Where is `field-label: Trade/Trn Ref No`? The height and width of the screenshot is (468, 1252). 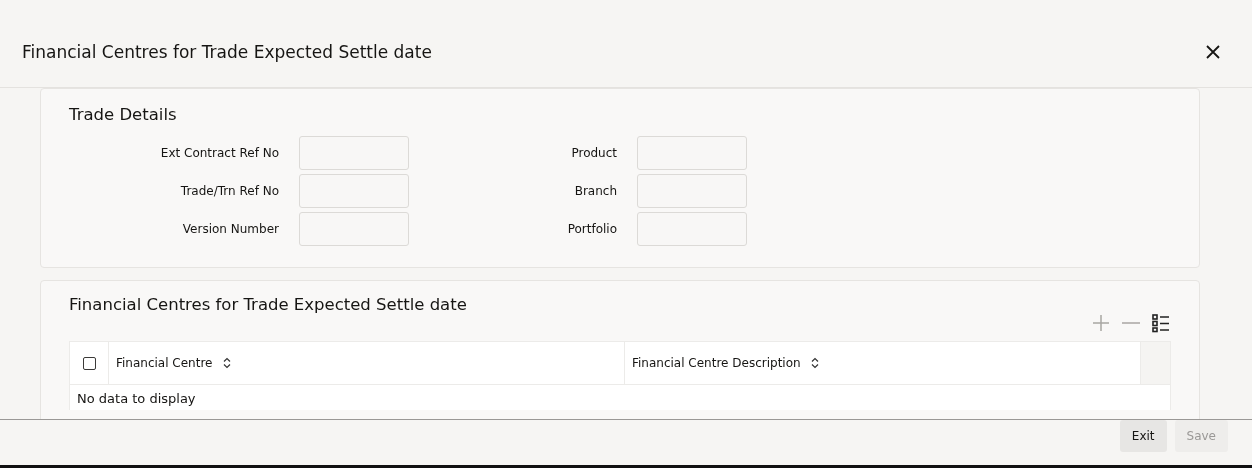
field-label: Trade/Trn Ref No is located at coordinates (229, 191).